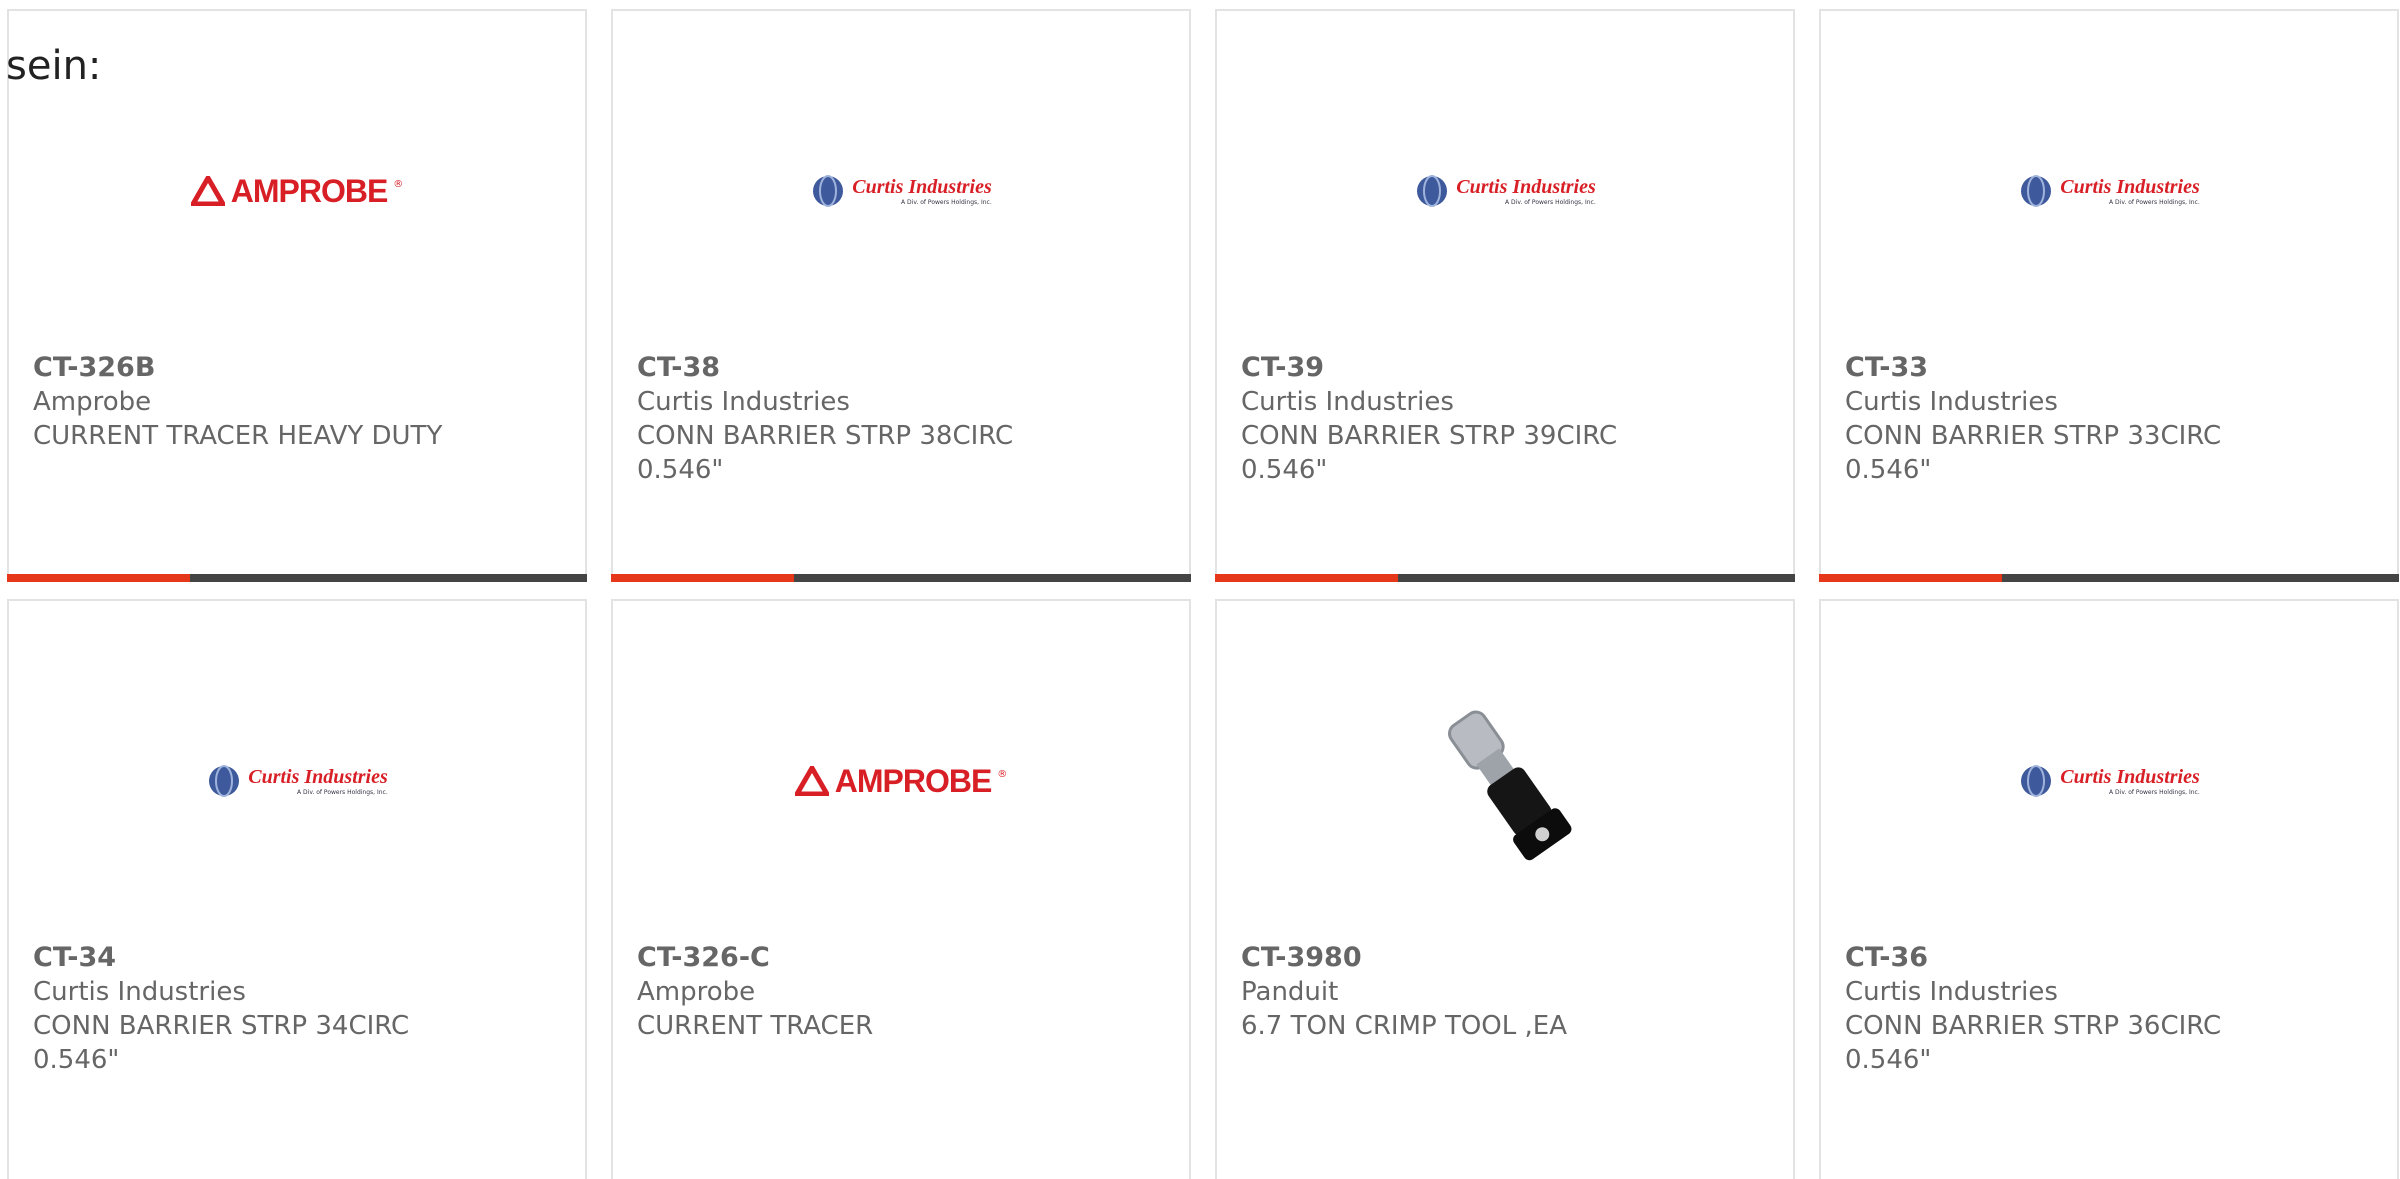  I want to click on part-number: CT-34, so click(299, 958).